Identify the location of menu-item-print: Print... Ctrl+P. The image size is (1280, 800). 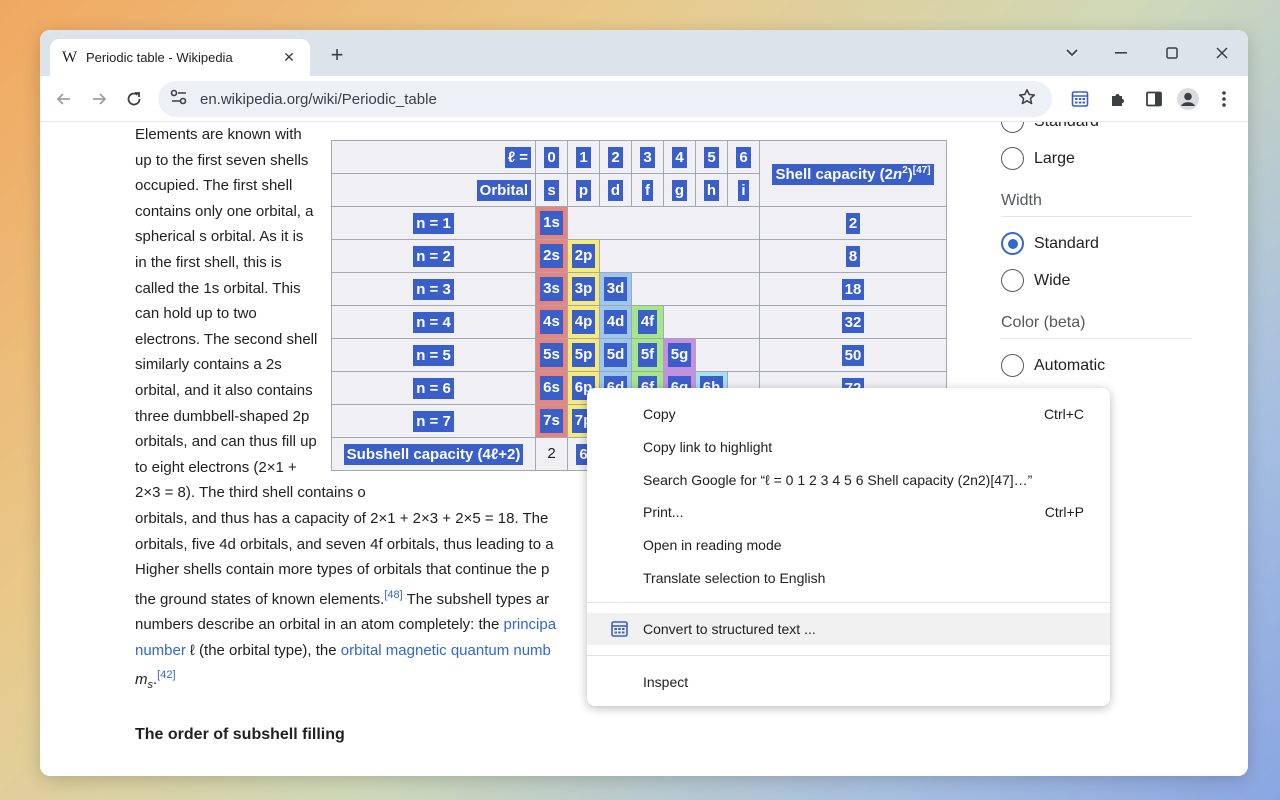
(848, 512).